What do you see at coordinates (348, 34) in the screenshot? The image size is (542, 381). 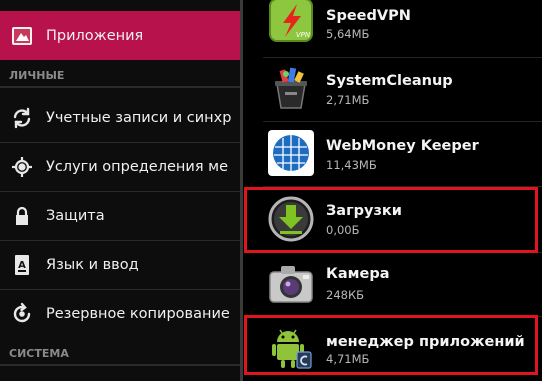 I see `app-size: 5,64МБ` at bounding box center [348, 34].